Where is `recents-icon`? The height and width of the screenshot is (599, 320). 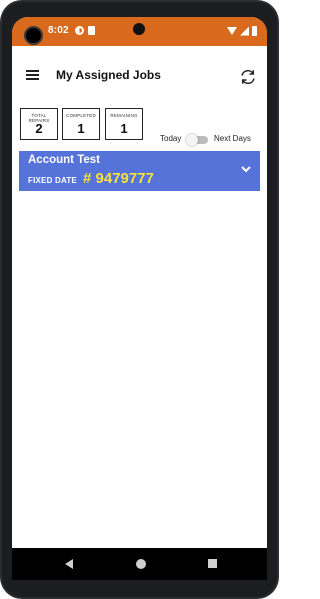 recents-icon is located at coordinates (212, 563).